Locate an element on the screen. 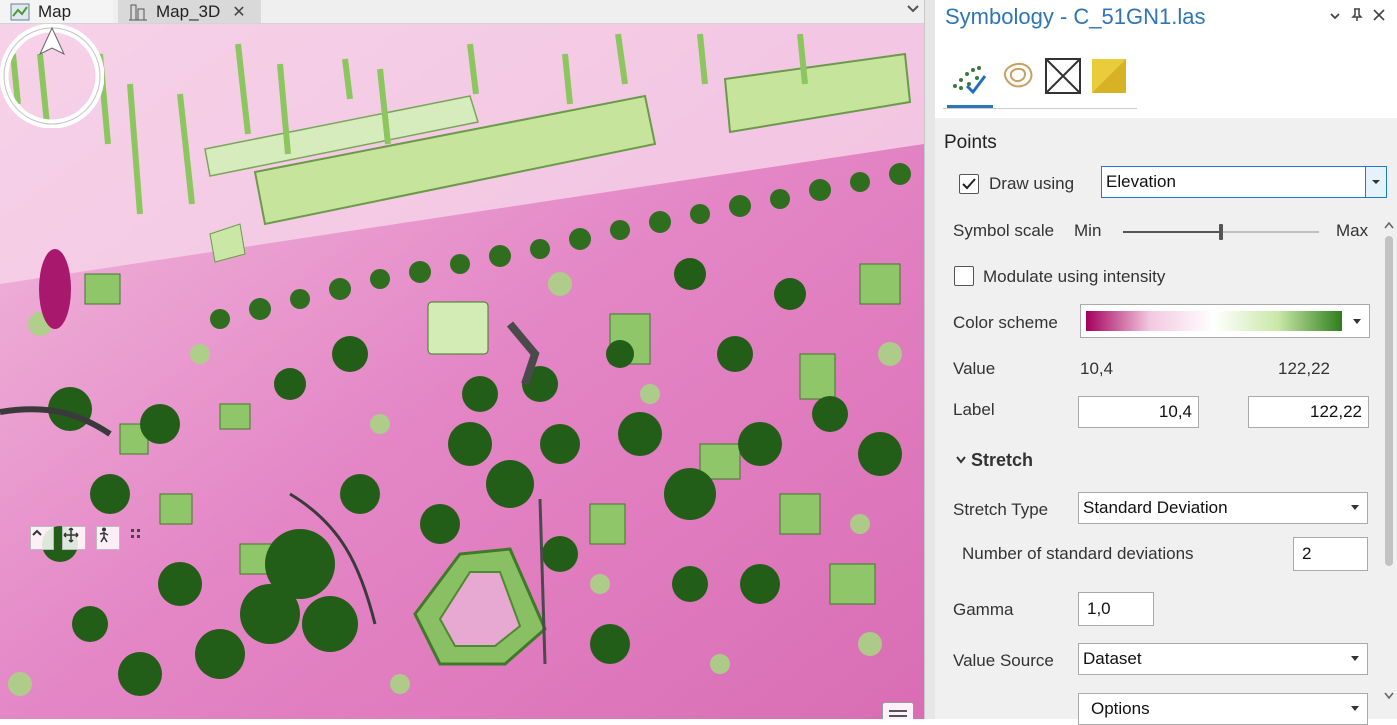 Image resolution: width=1397 pixels, height=725 pixels. close-icon: ✕ is located at coordinates (238, 12).